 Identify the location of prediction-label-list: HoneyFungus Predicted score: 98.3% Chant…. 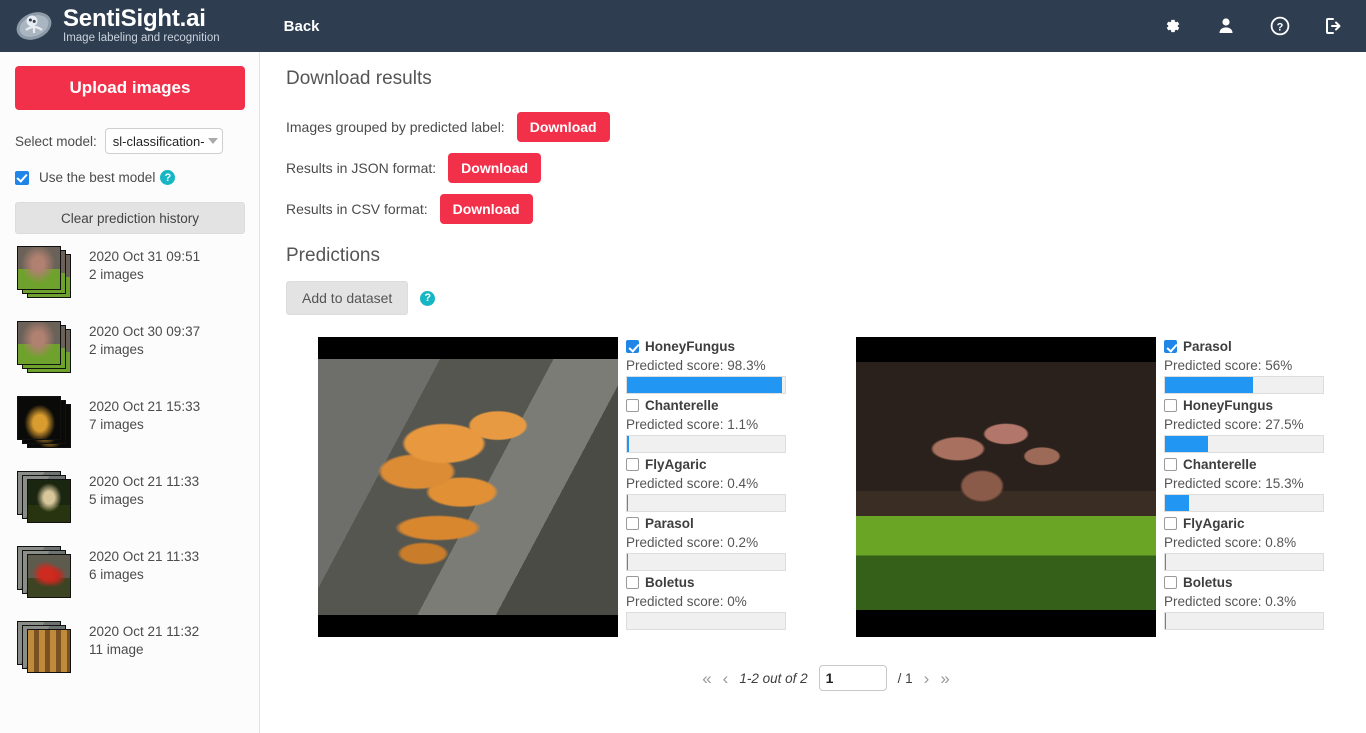
(706, 487).